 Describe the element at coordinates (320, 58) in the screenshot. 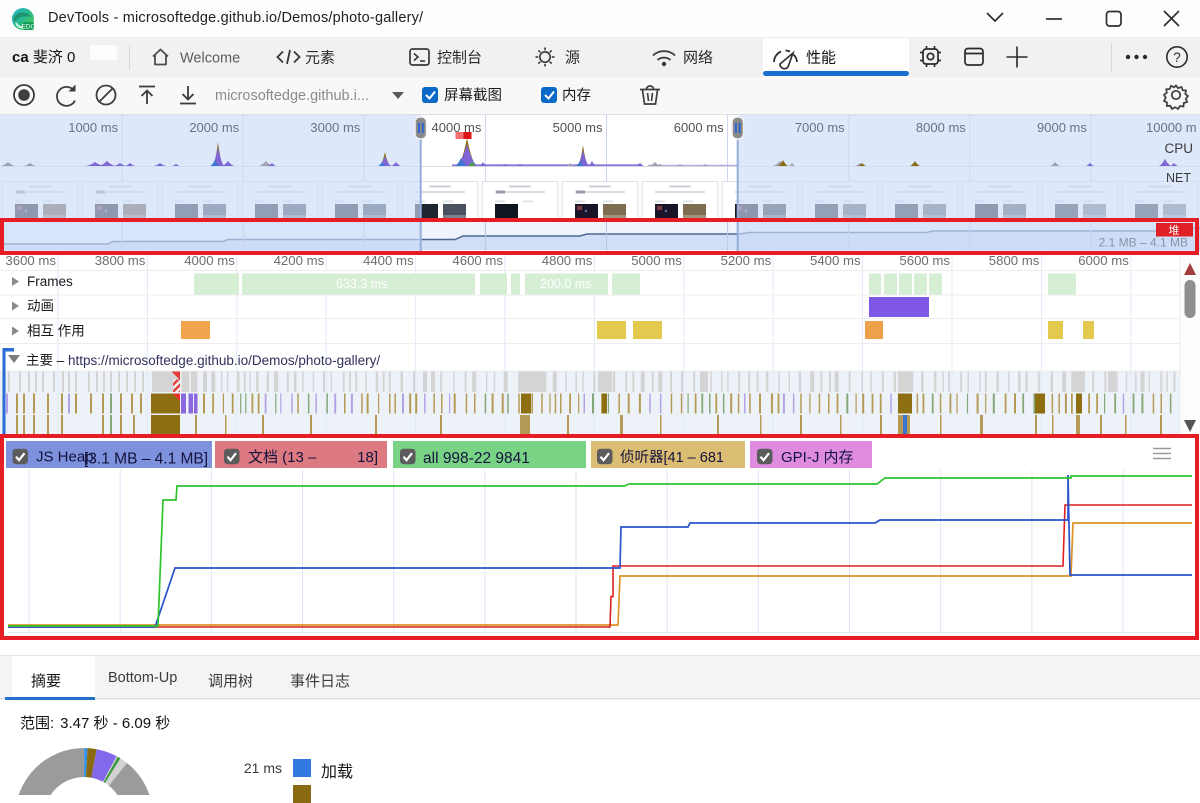

I see `svg-text: 元素` at that location.